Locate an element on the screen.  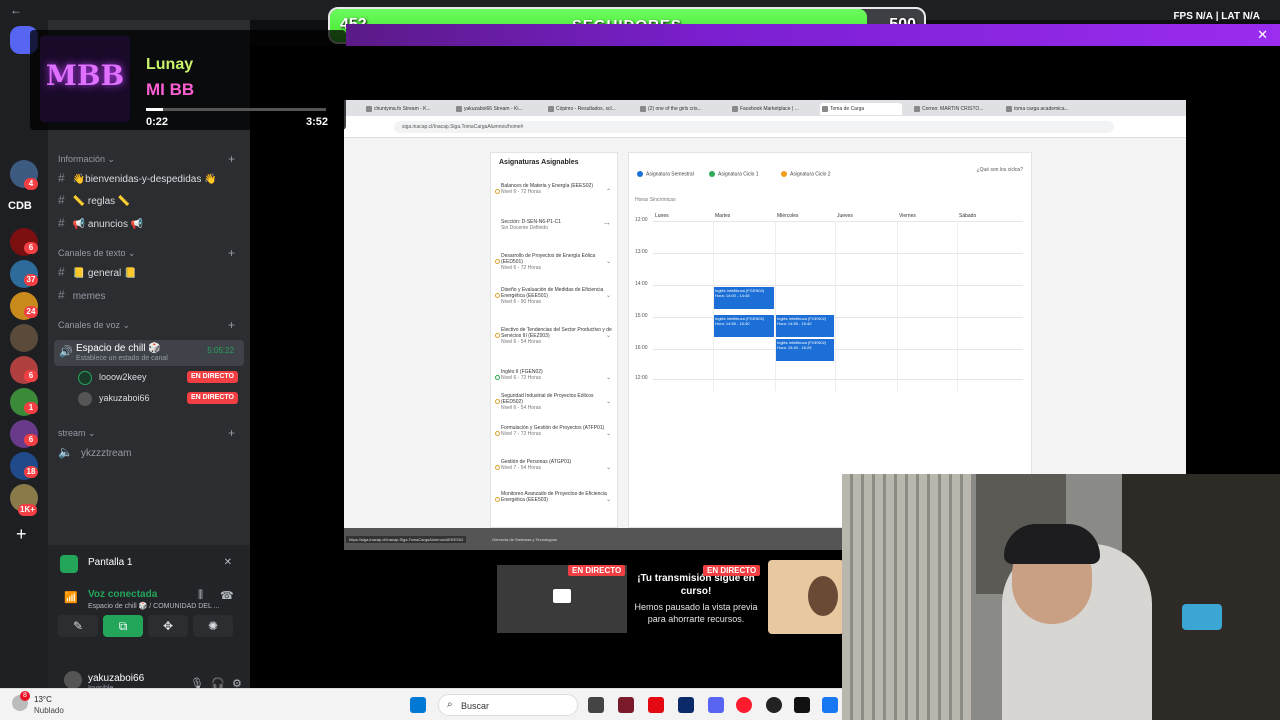
category-info: Información ⌄ + is located at coordinates (146, 159).